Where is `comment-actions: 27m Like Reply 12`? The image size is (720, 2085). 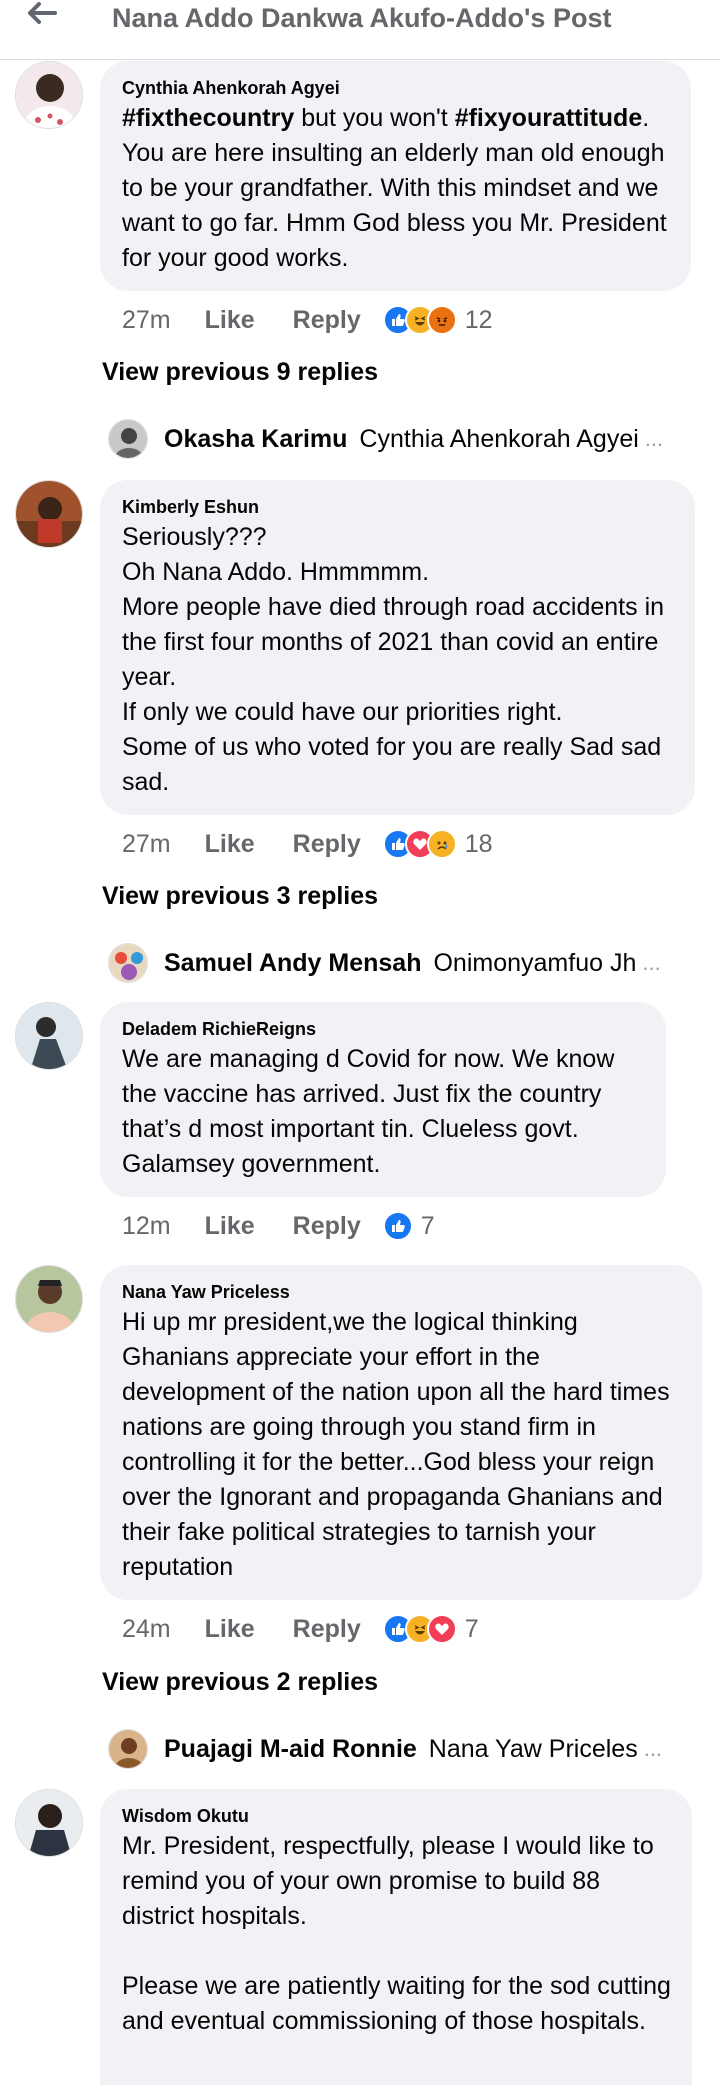 comment-actions: 27m Like Reply 12 is located at coordinates (307, 320).